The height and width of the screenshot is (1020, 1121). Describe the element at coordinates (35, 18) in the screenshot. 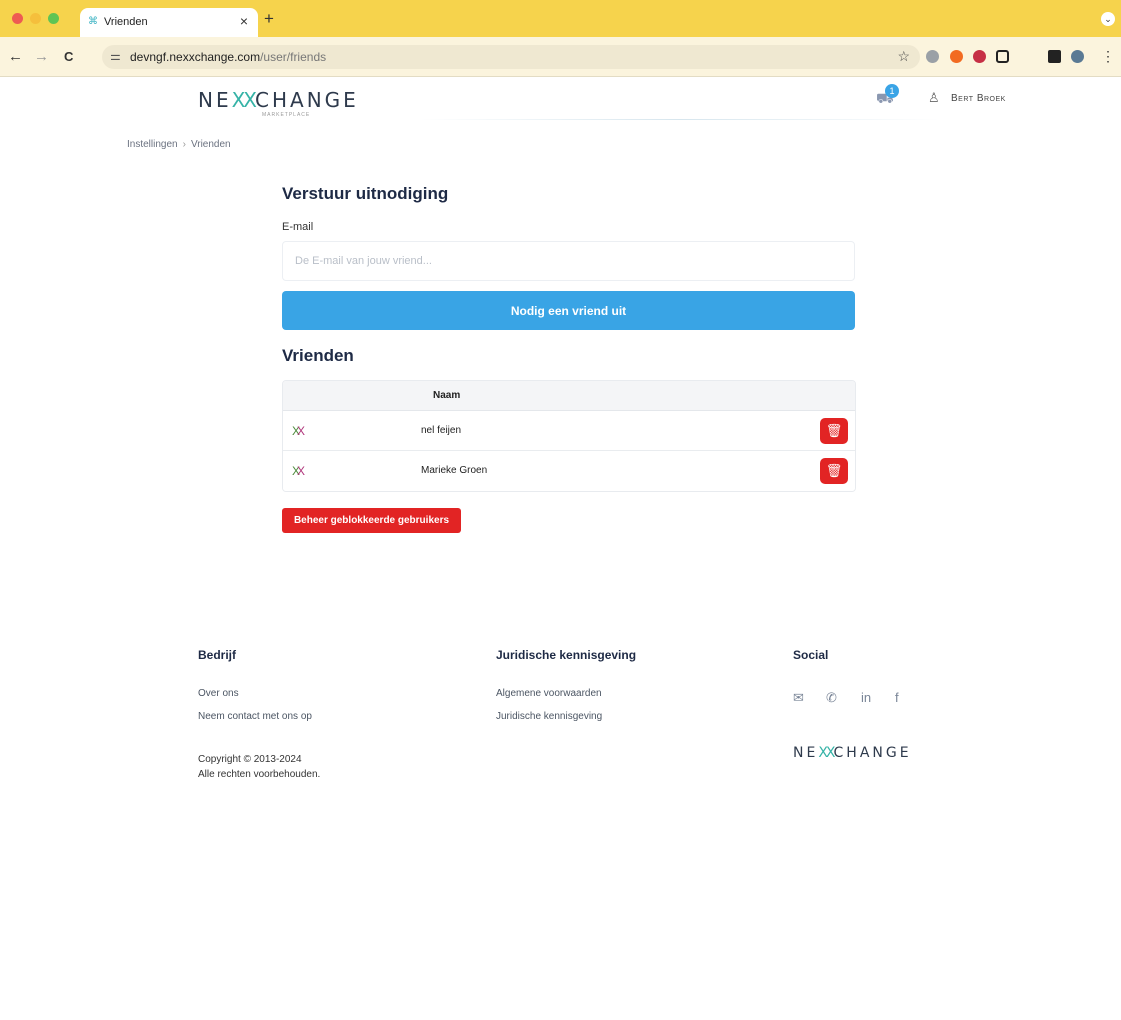

I see `minimize-window-button` at that location.